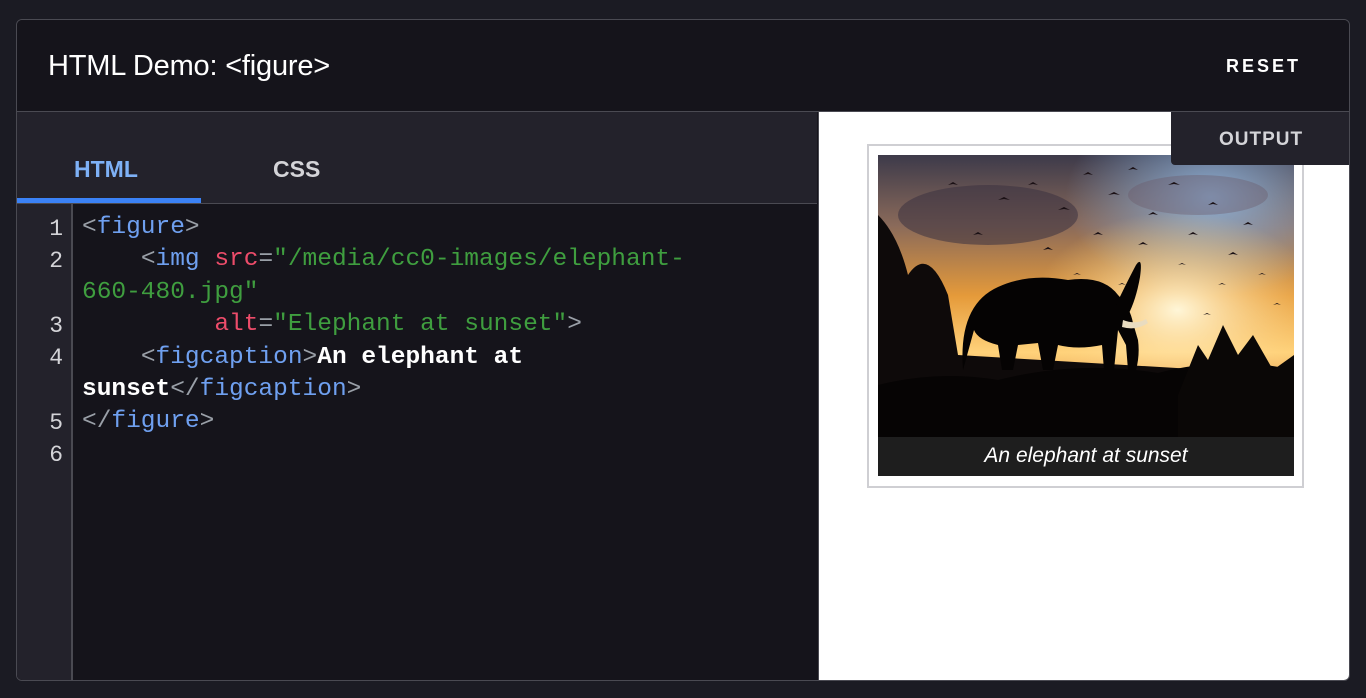  What do you see at coordinates (56, 455) in the screenshot?
I see `line-number: 6` at bounding box center [56, 455].